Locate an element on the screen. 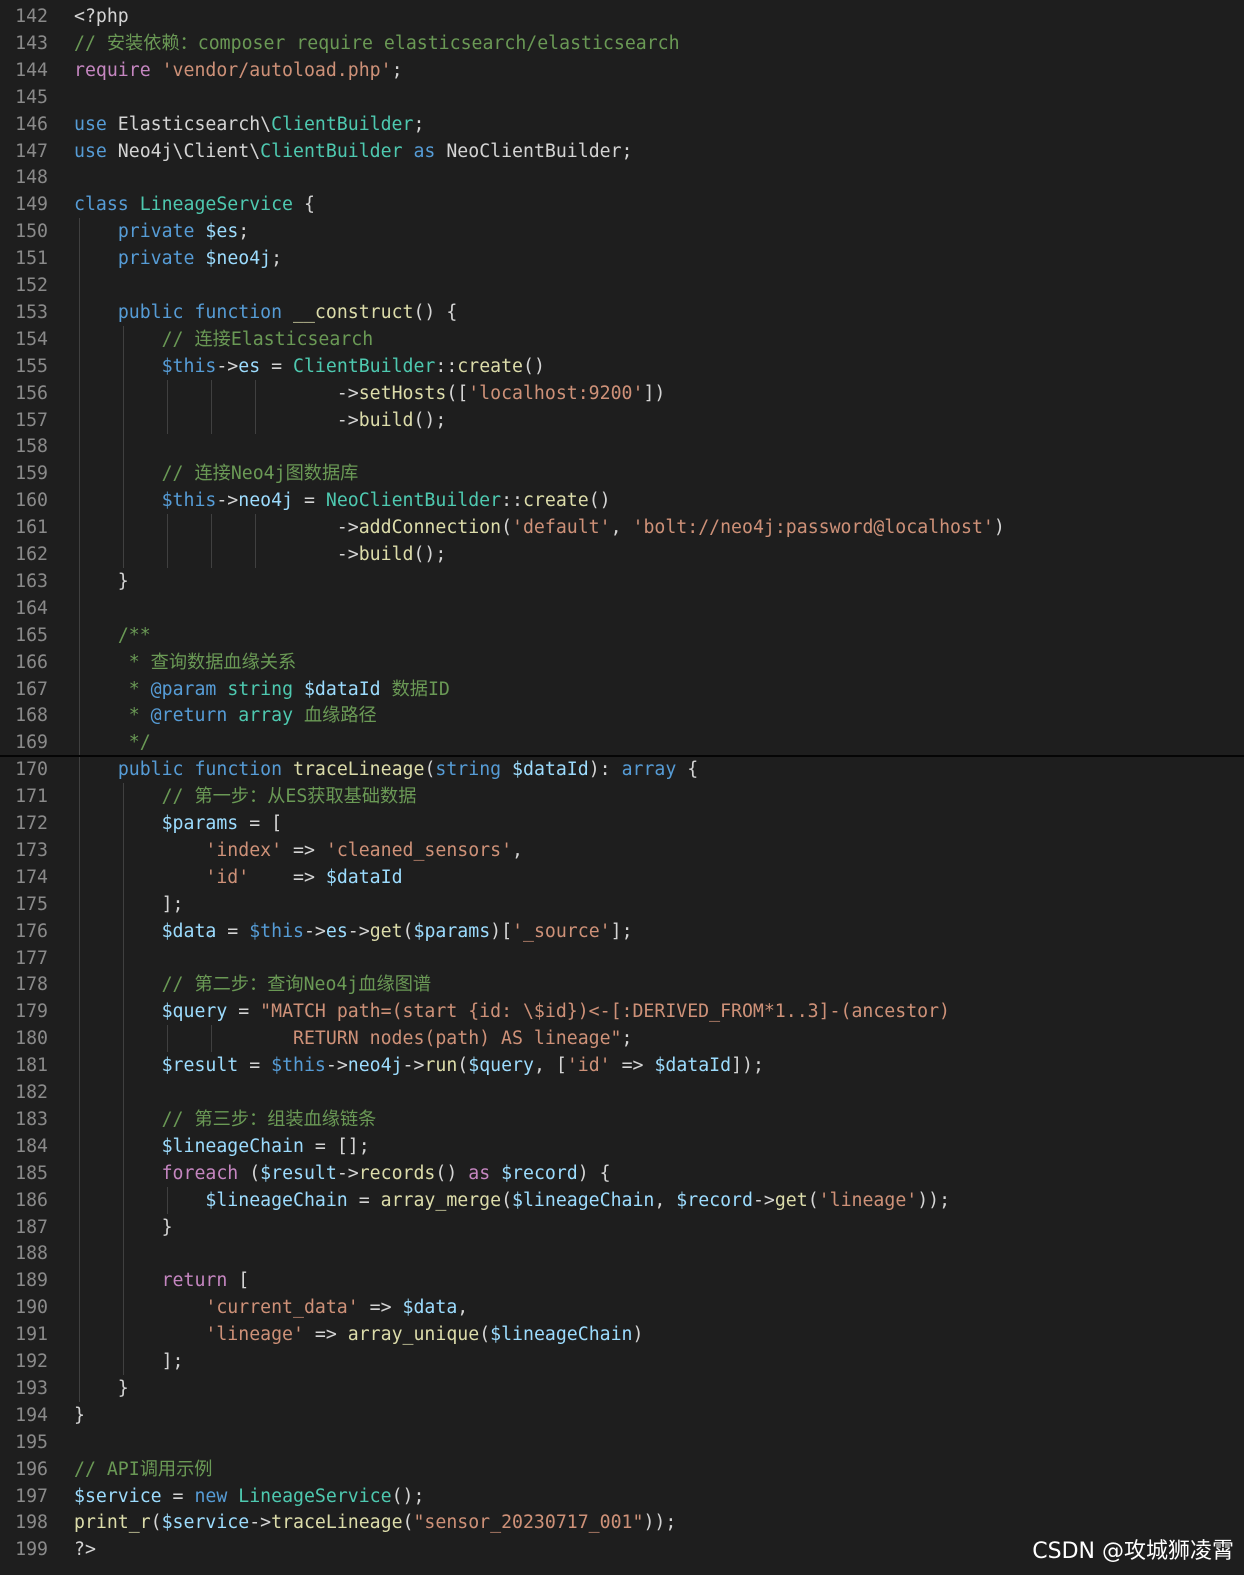 Image resolution: width=1244 pixels, height=1575 pixels. code-token: () is located at coordinates (452, 1173).